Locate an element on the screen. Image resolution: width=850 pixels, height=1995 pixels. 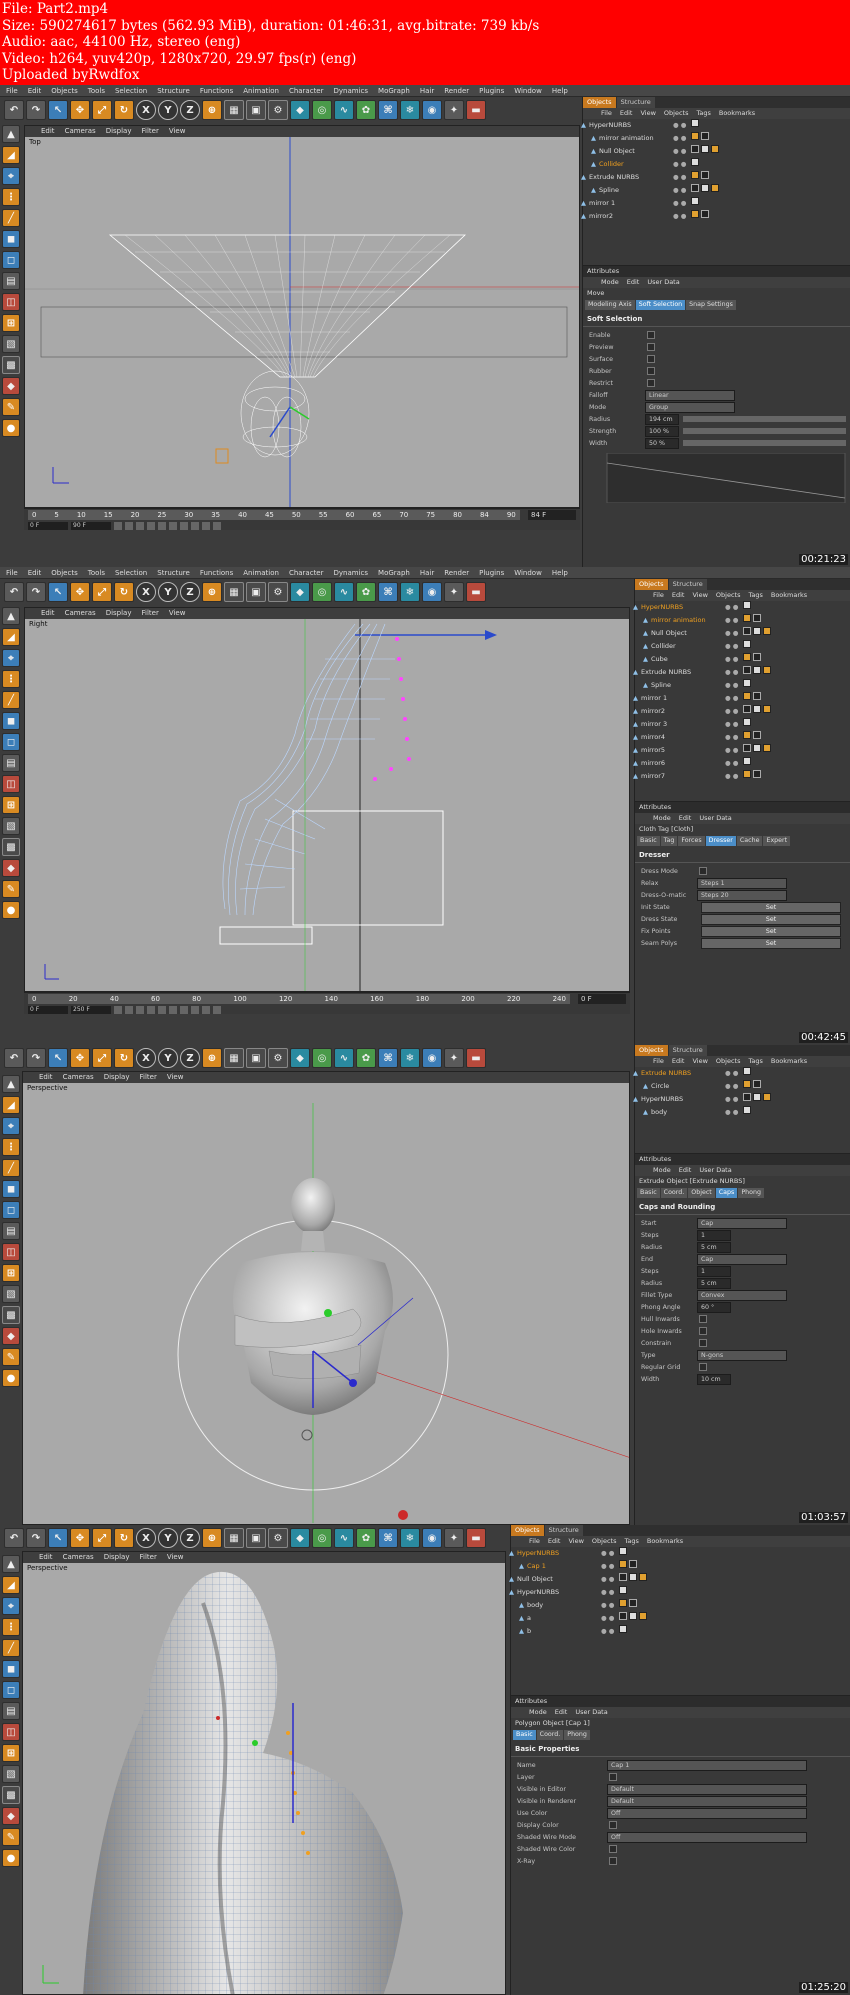
object-axis-icon: ⌖ is located at coordinates (11, 176).